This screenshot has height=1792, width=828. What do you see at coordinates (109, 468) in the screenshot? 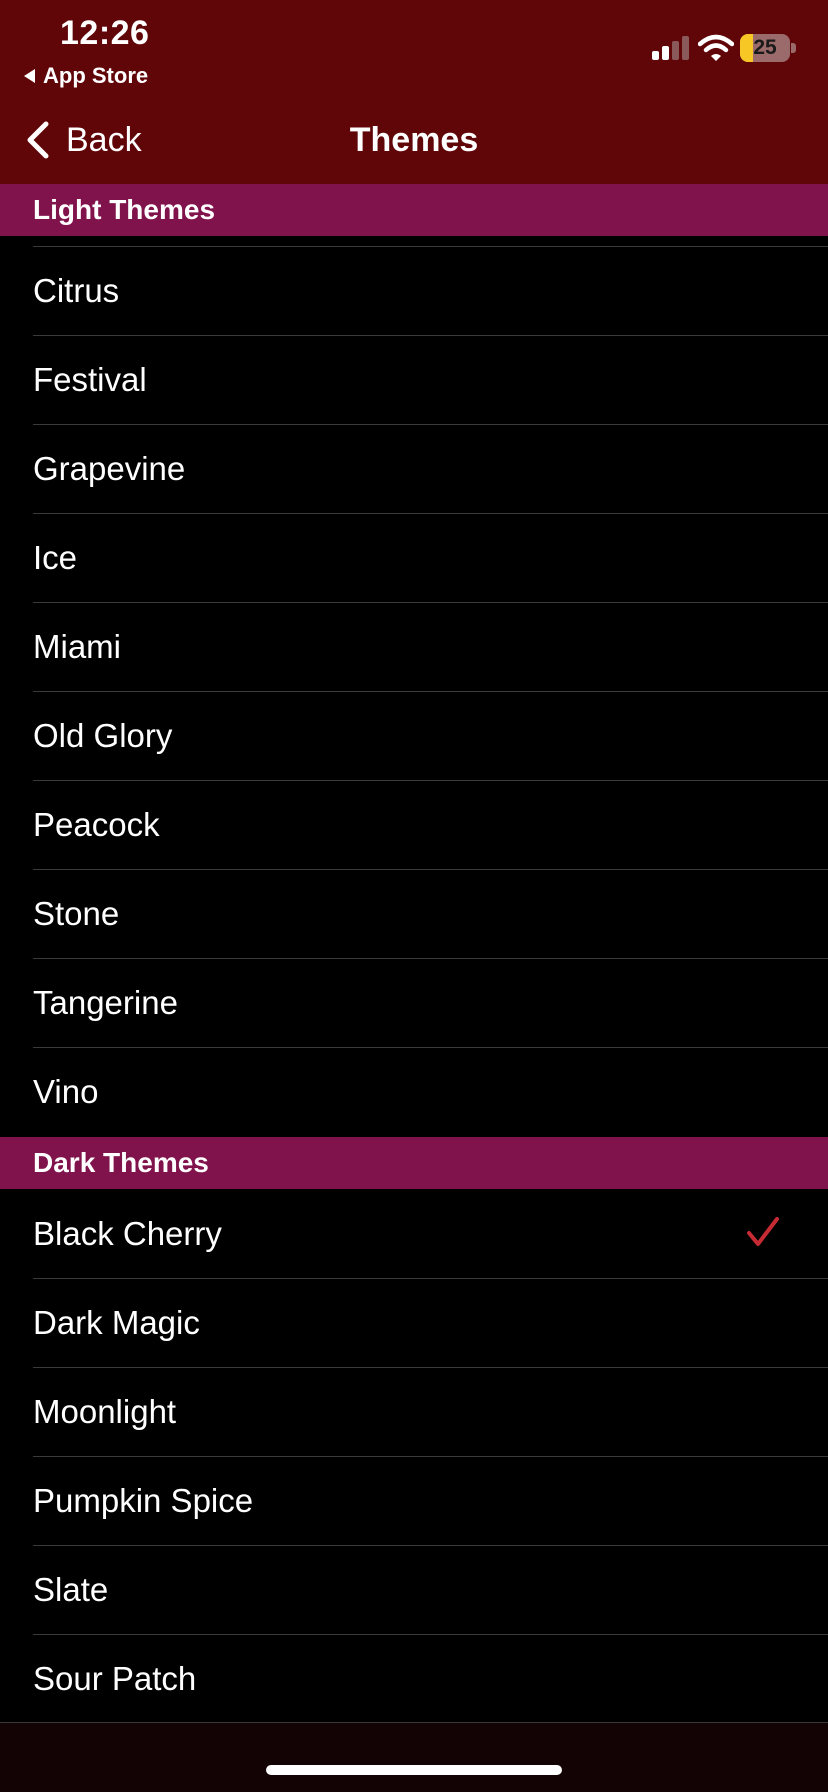
I see `theme-label: Grapevine` at bounding box center [109, 468].